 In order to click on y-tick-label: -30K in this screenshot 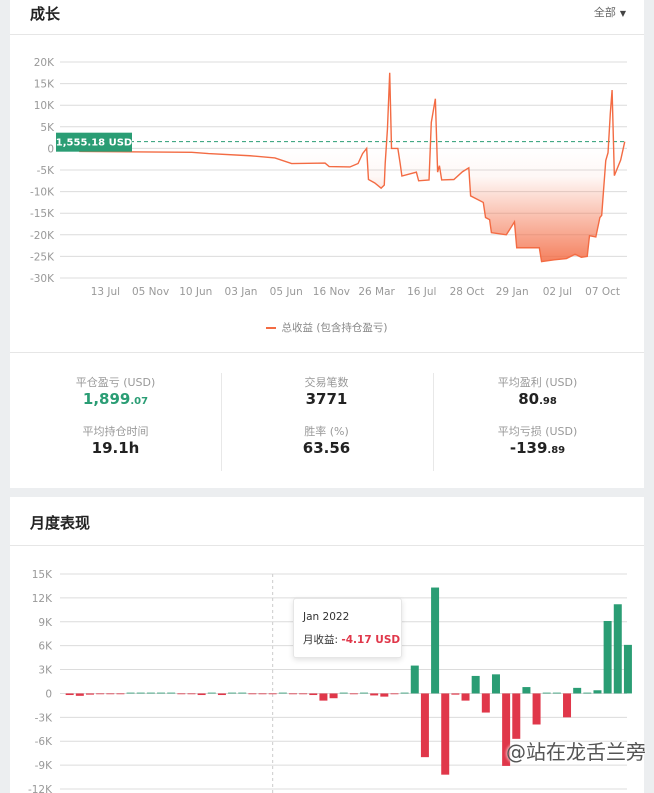, I will do `click(42, 279)`.